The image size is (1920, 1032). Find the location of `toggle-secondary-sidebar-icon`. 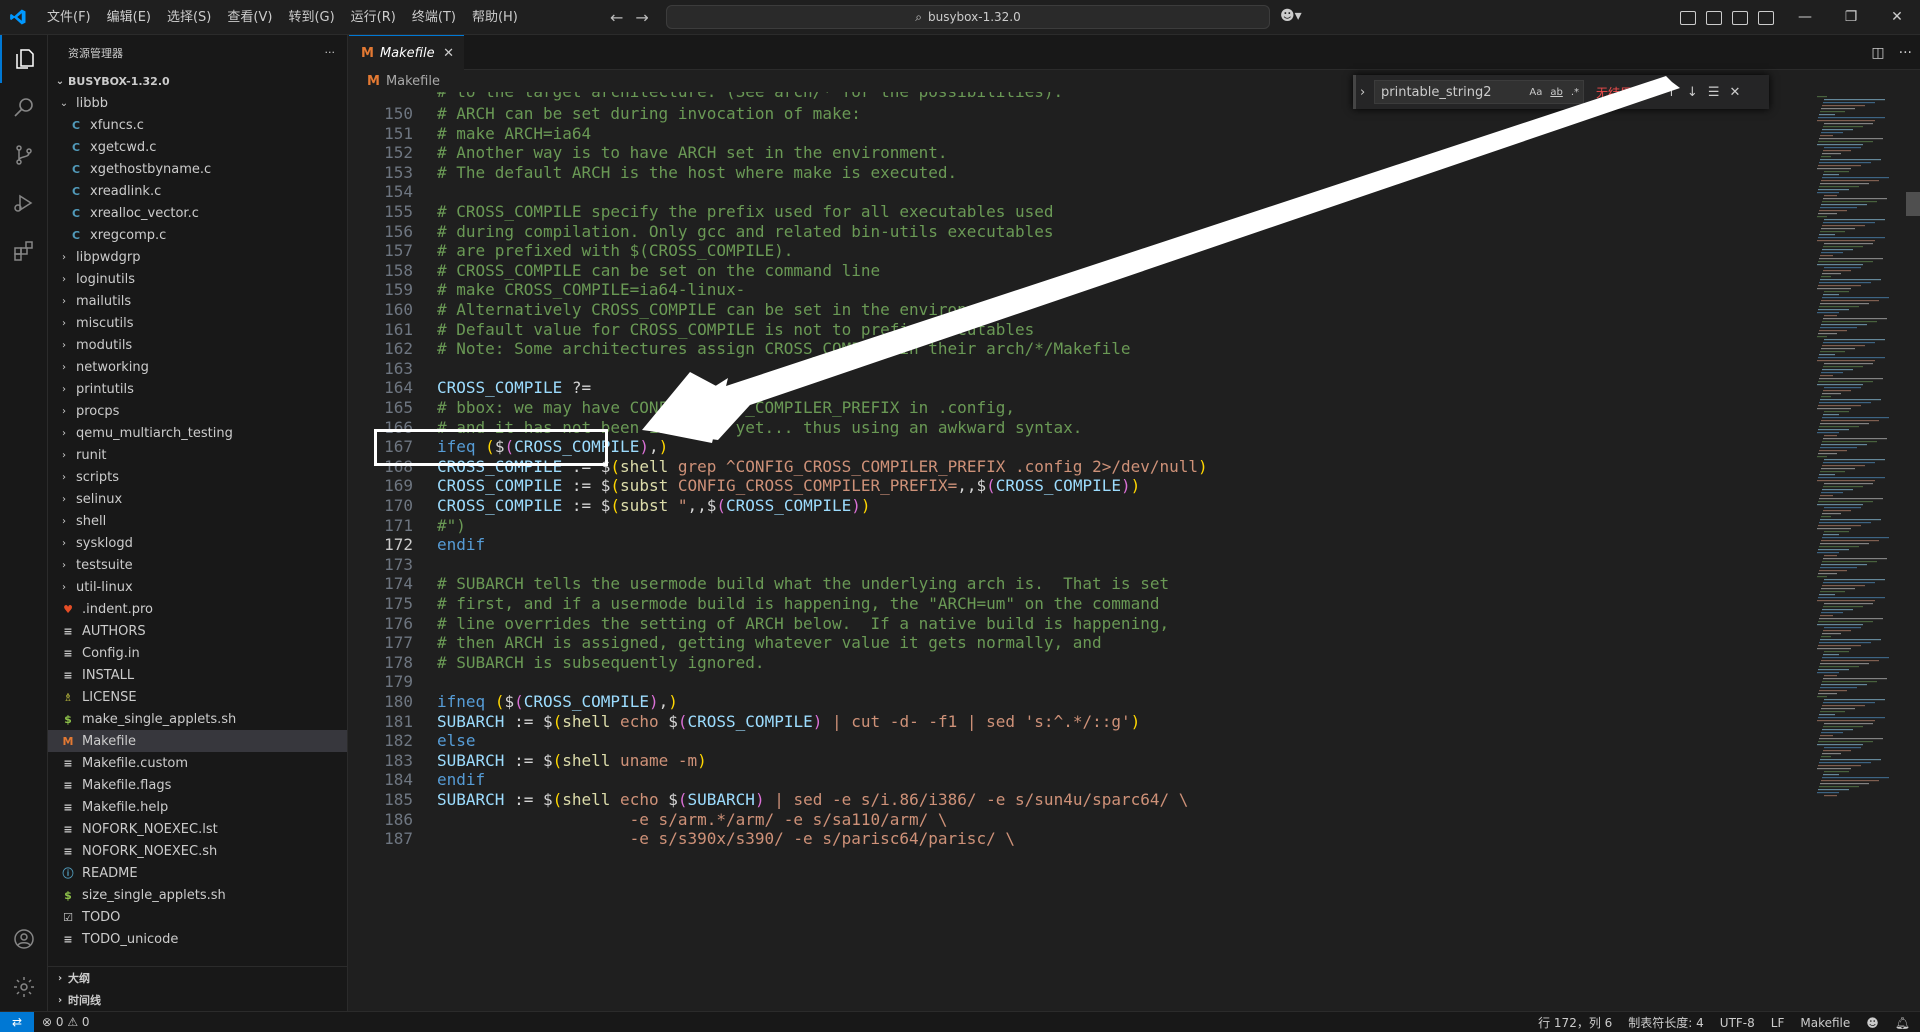

toggle-secondary-sidebar-icon is located at coordinates (1766, 17).